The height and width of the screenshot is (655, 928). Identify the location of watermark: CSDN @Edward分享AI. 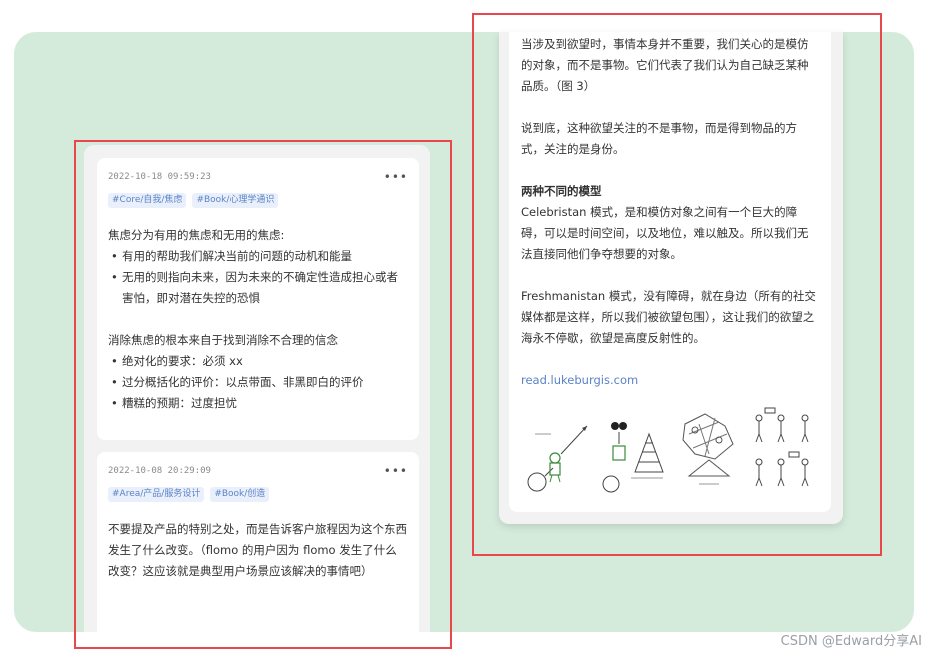
(851, 641).